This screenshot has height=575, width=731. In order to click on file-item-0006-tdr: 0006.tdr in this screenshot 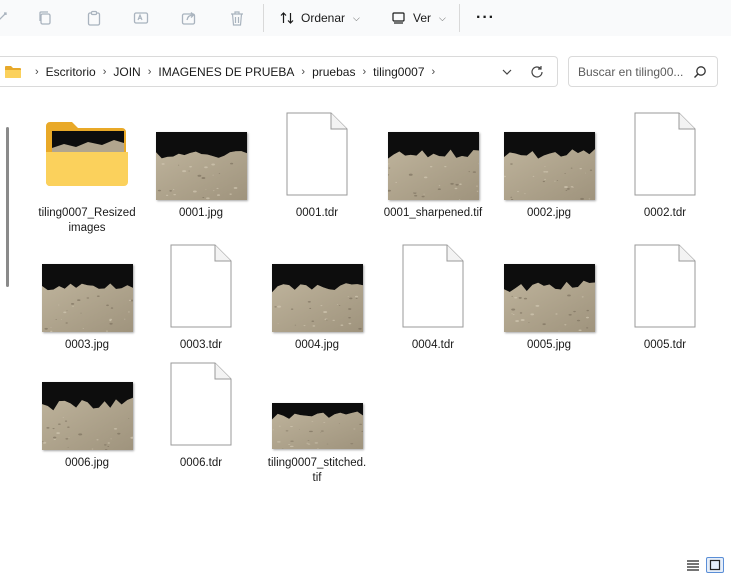, I will do `click(201, 420)`.